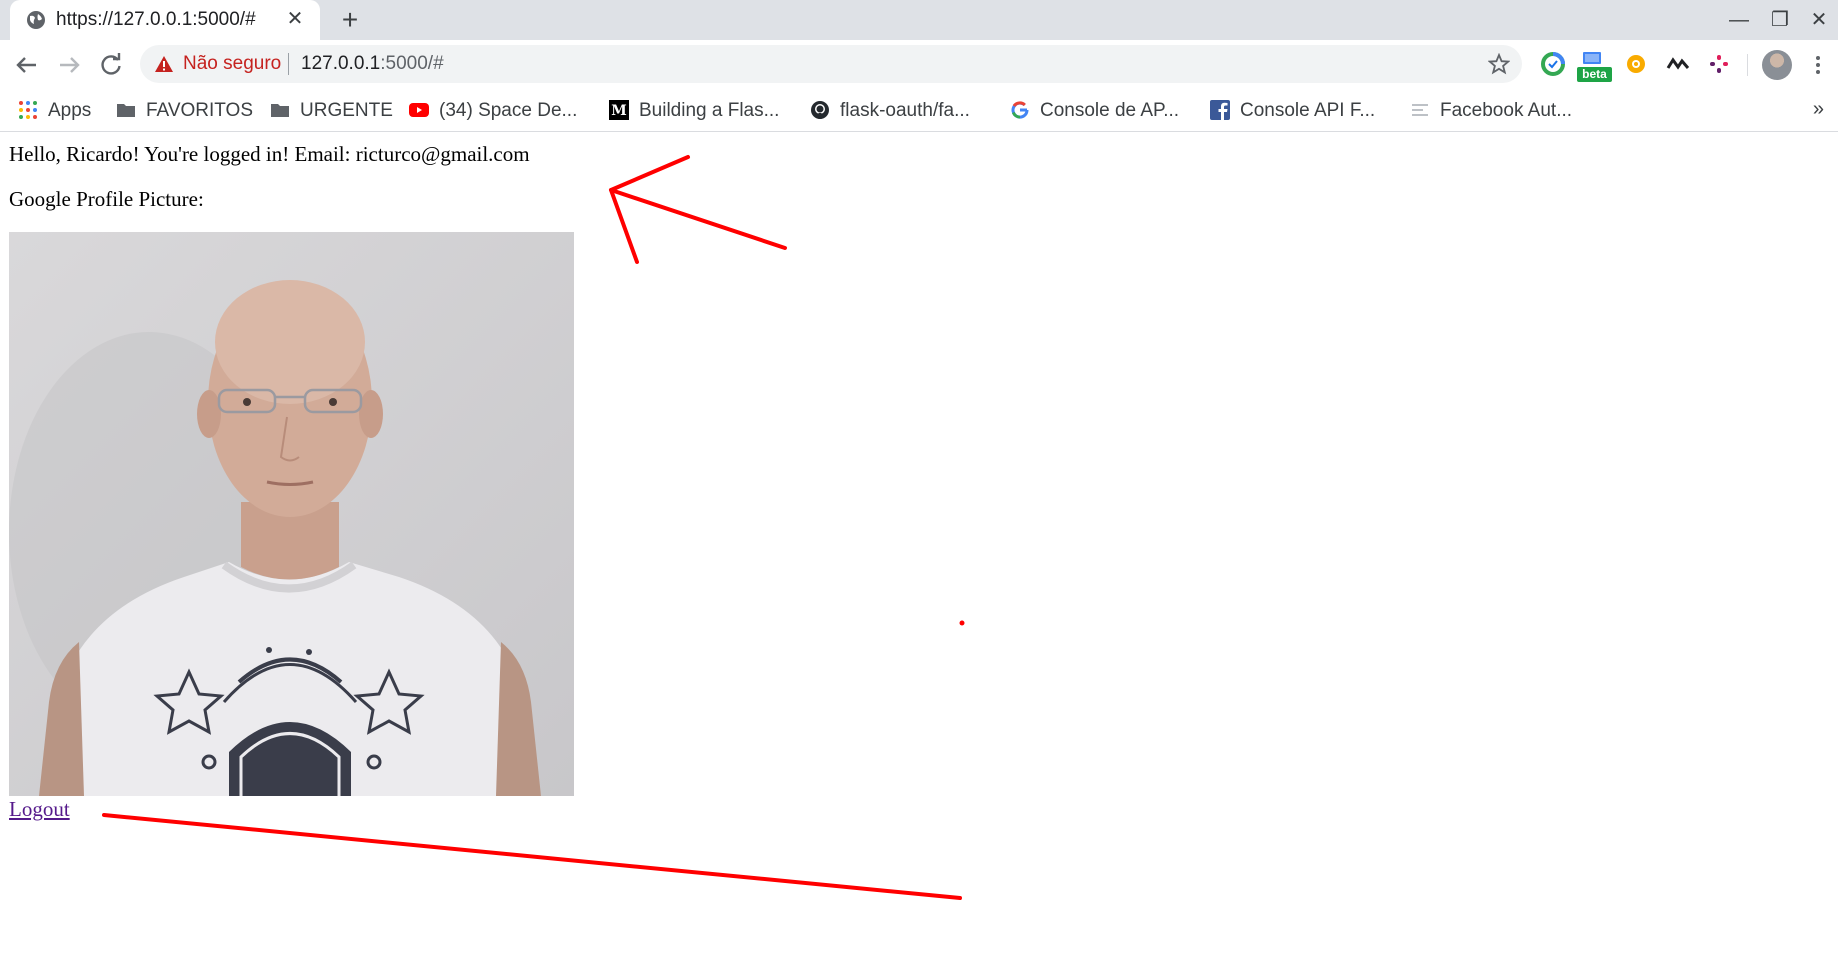 This screenshot has width=1838, height=965. What do you see at coordinates (199, 110) in the screenshot?
I see `bookmark-label: FAVORITOS` at bounding box center [199, 110].